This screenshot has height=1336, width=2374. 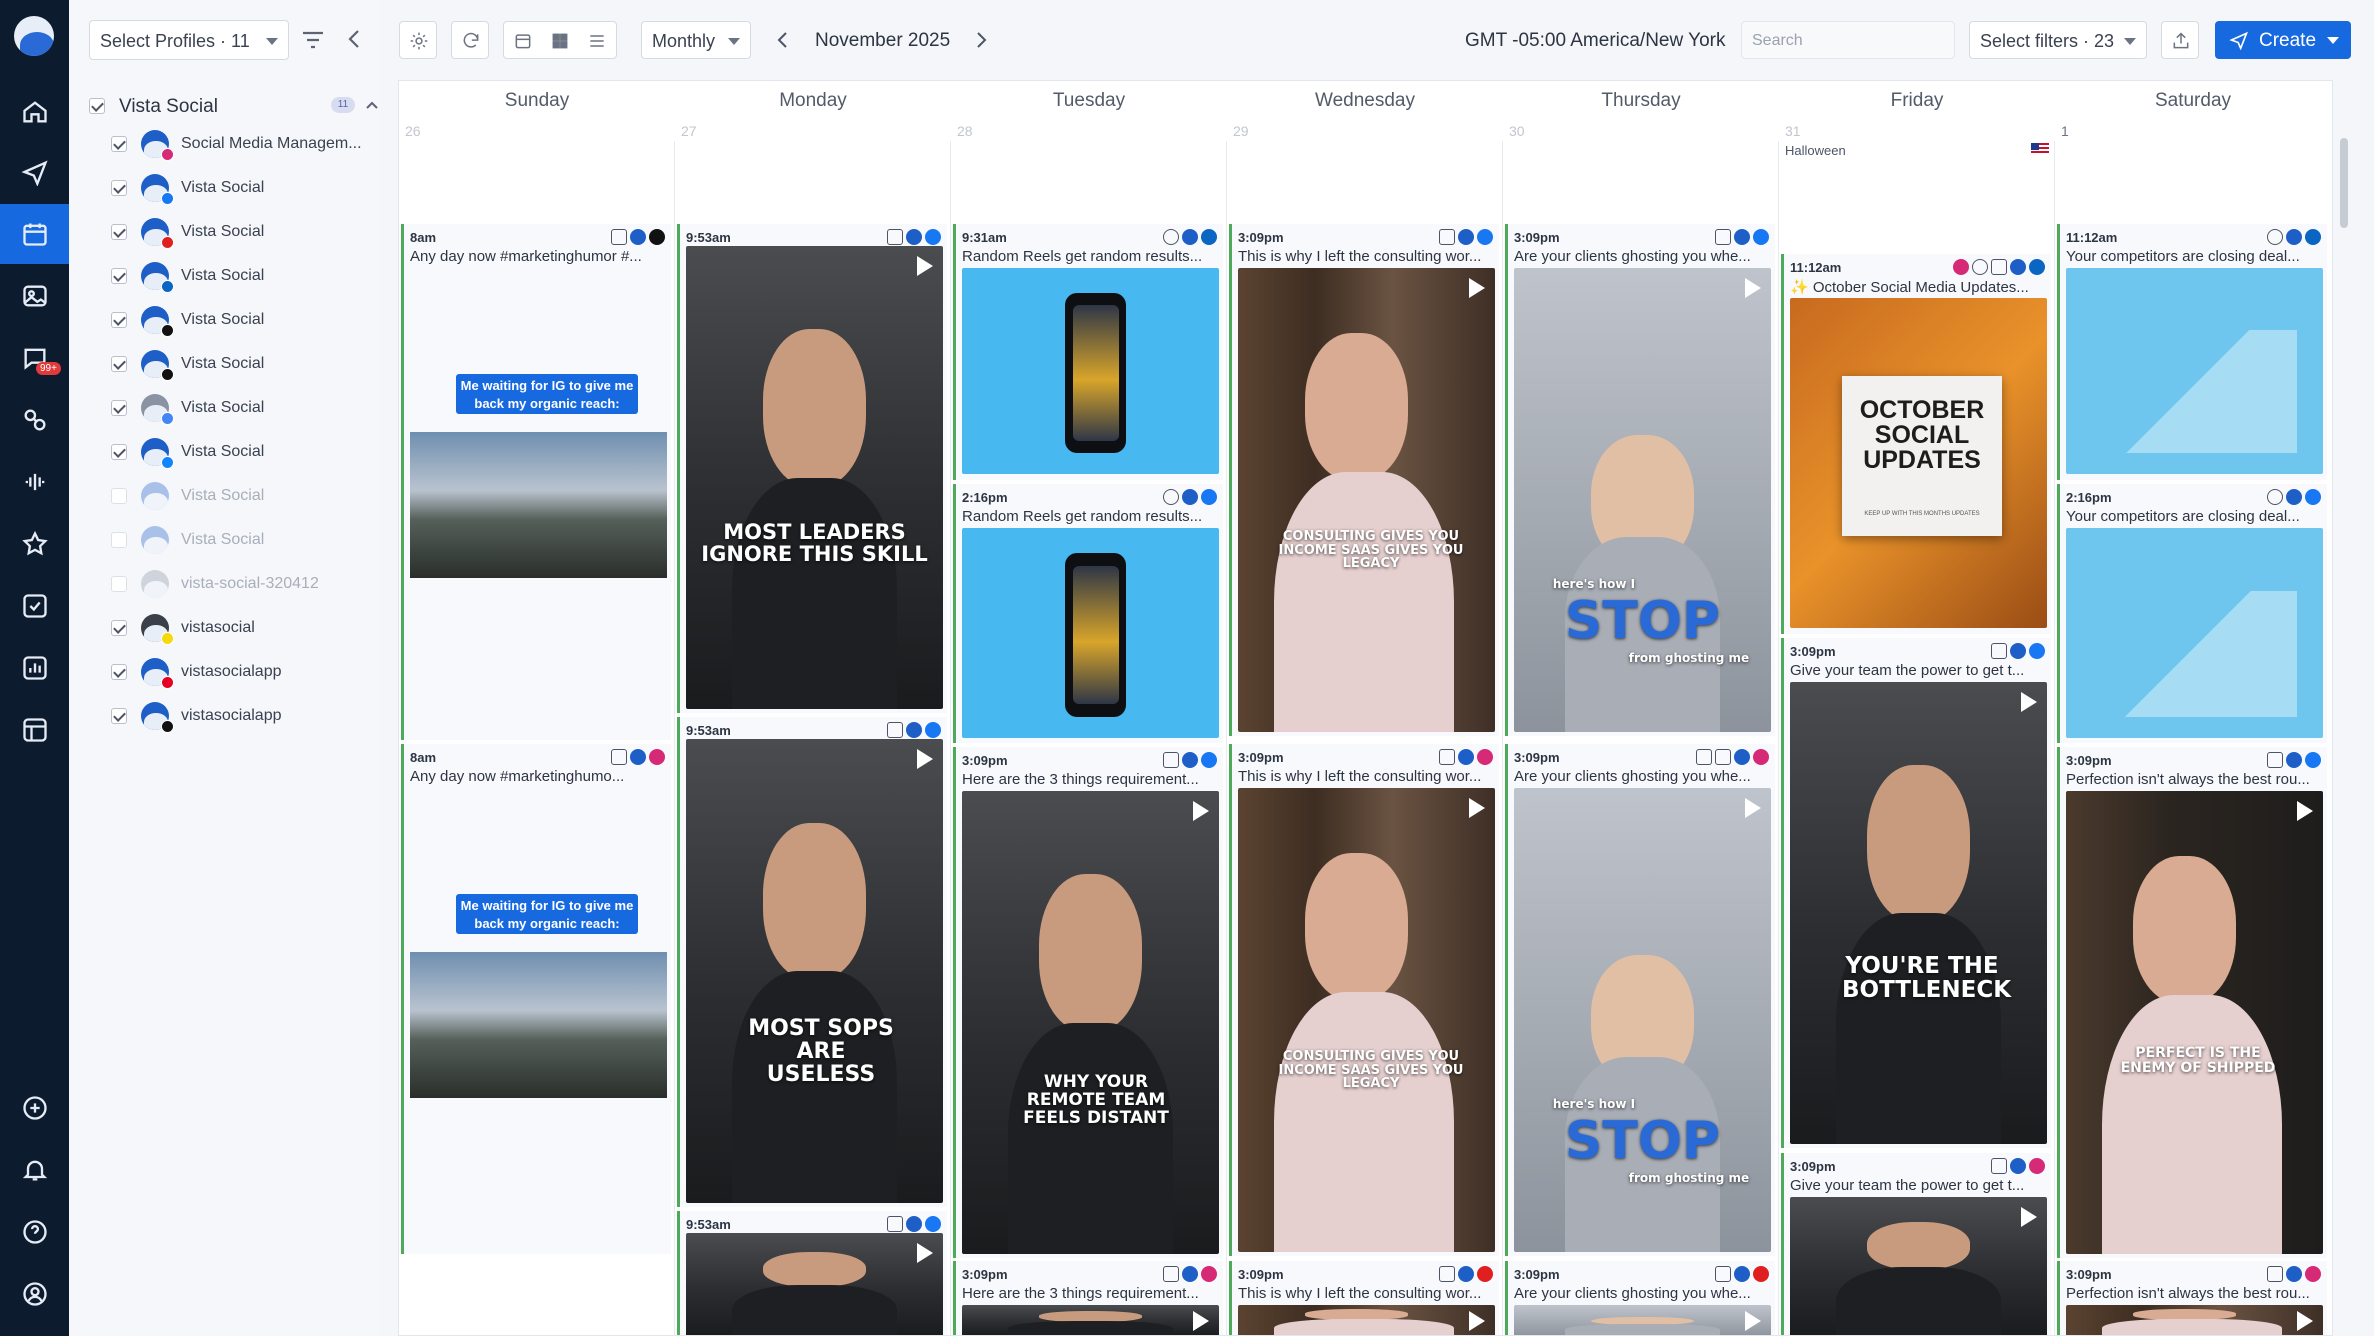 What do you see at coordinates (34, 544) in the screenshot?
I see `reviews-icon` at bounding box center [34, 544].